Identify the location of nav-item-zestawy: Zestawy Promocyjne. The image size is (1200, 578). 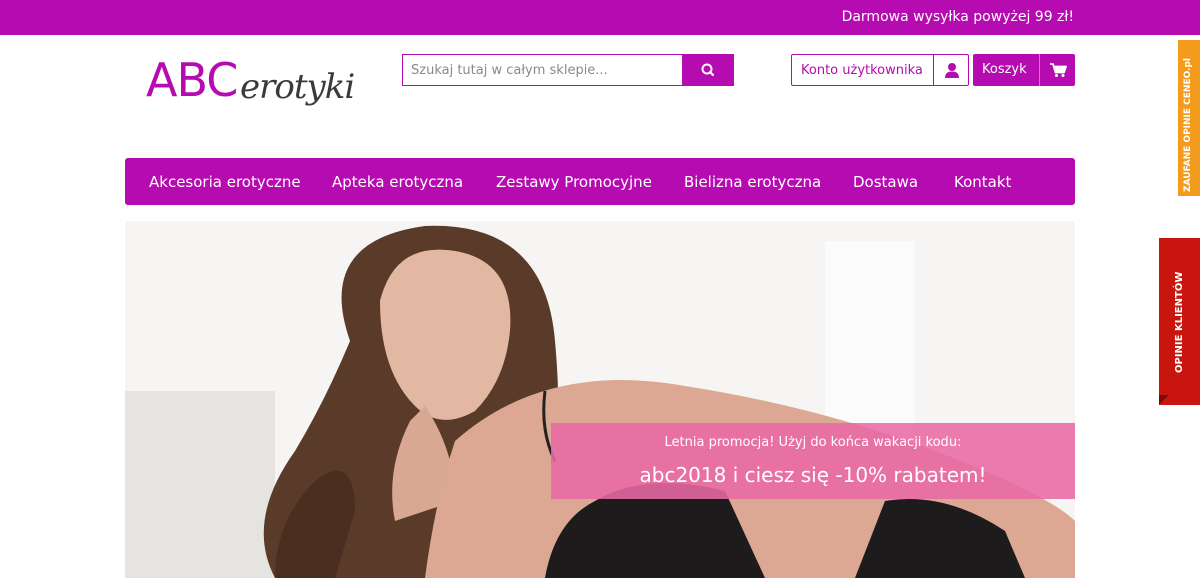
(574, 182).